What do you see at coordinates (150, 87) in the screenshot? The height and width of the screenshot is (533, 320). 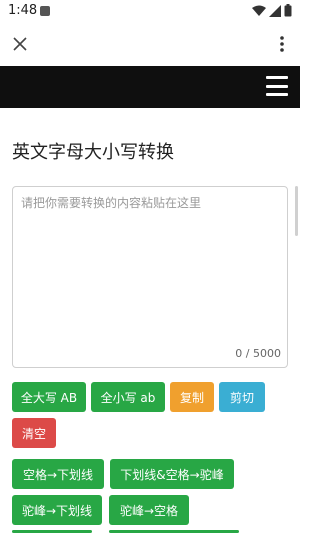 I see `site-navbar` at bounding box center [150, 87].